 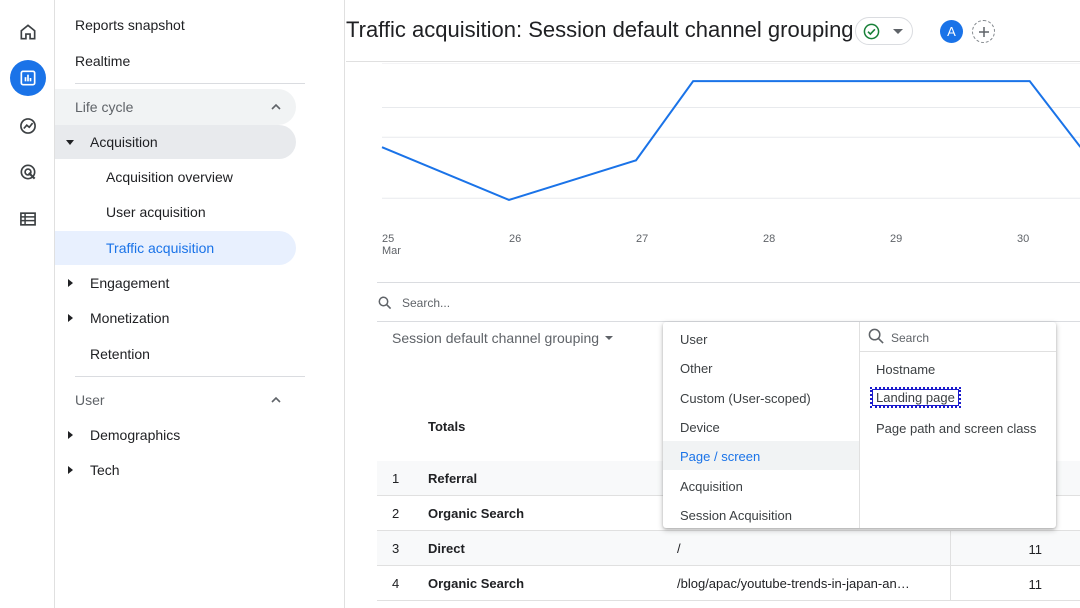 What do you see at coordinates (761, 367) in the screenshot?
I see `menu-item-other: Other` at bounding box center [761, 367].